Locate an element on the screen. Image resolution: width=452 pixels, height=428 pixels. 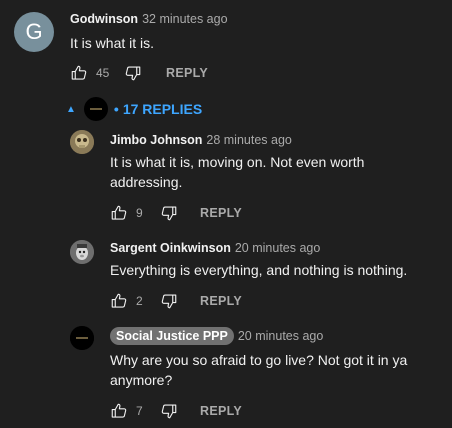
reply-author-line: Sargent Oinkwinson 20 minutes ago is located at coordinates (215, 248).